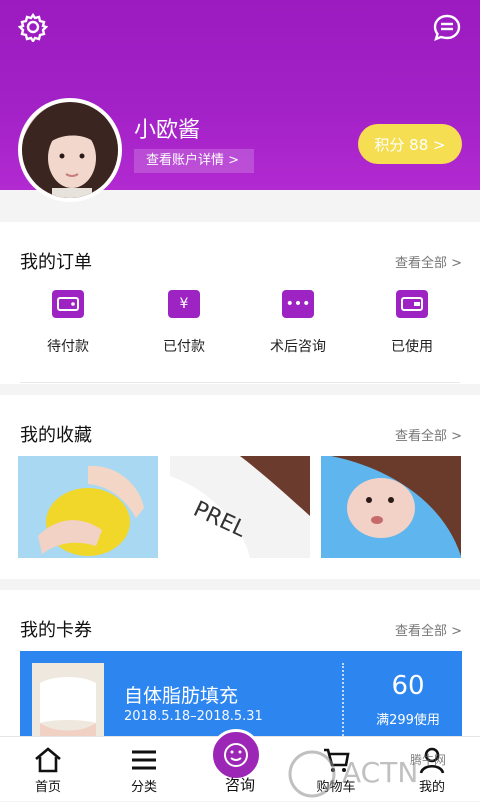 The width and height of the screenshot is (480, 802). What do you see at coordinates (48, 760) in the screenshot?
I see `home-icon` at bounding box center [48, 760].